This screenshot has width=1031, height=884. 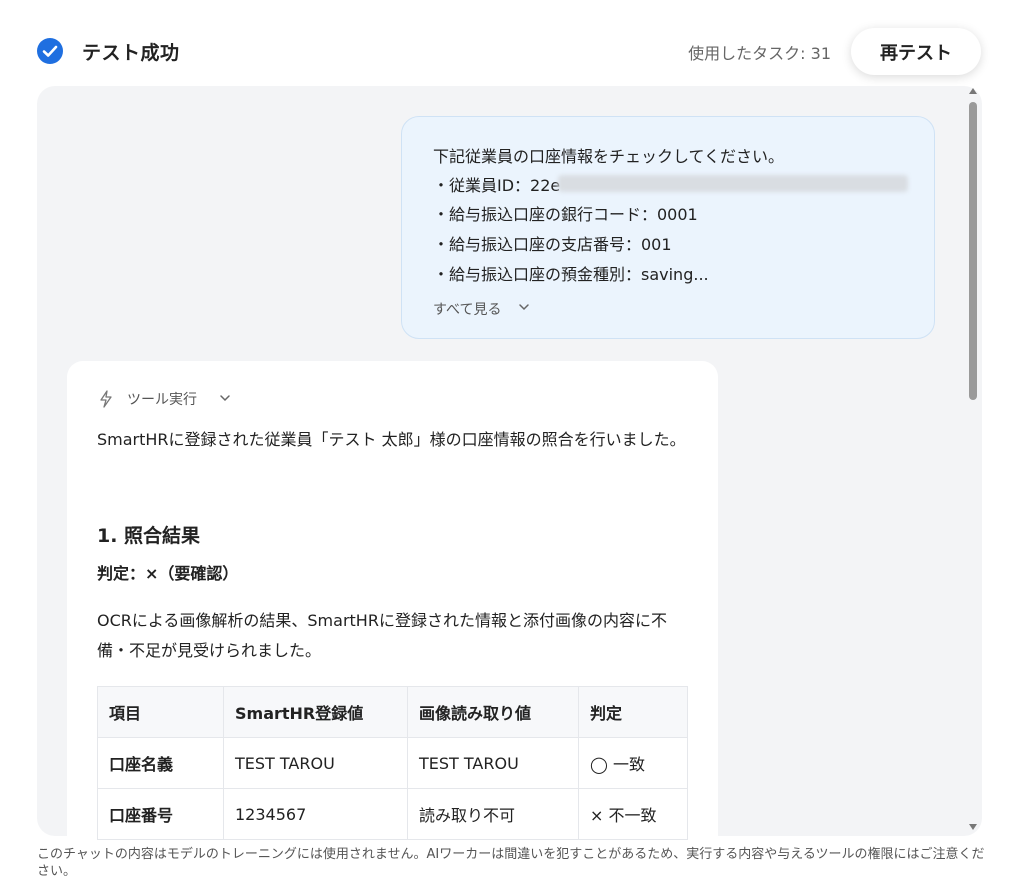 I want to click on scroll-thumb, so click(x=973, y=251).